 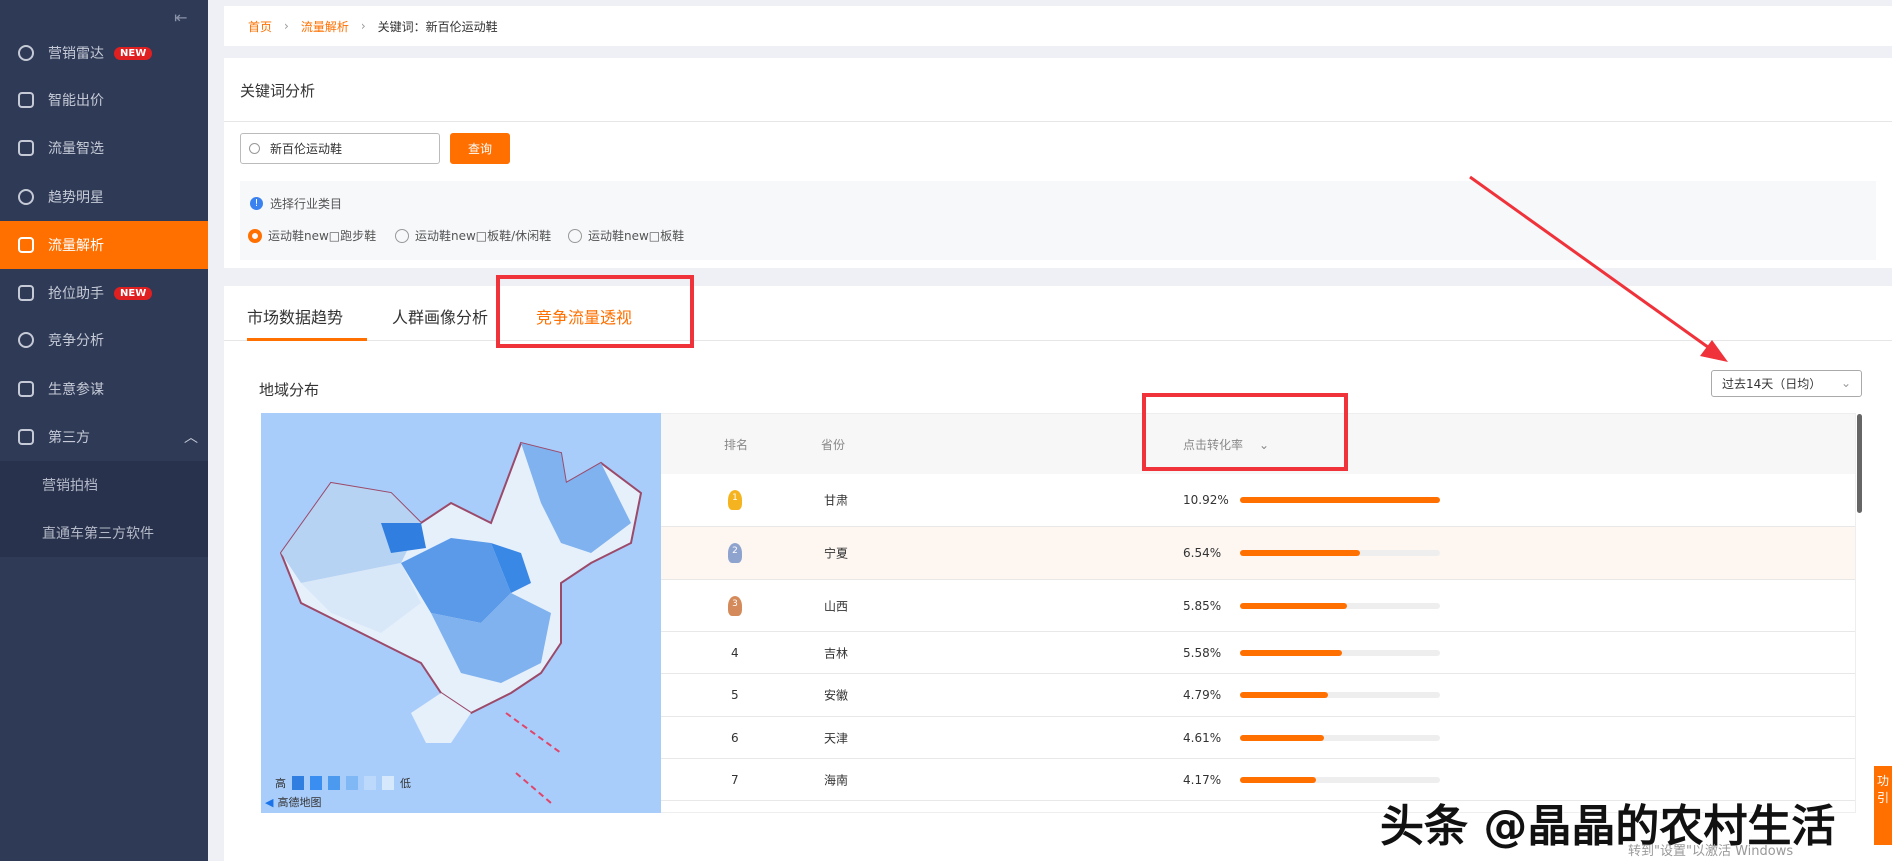 What do you see at coordinates (1598, 268) in the screenshot?
I see `annotation-arrow` at bounding box center [1598, 268].